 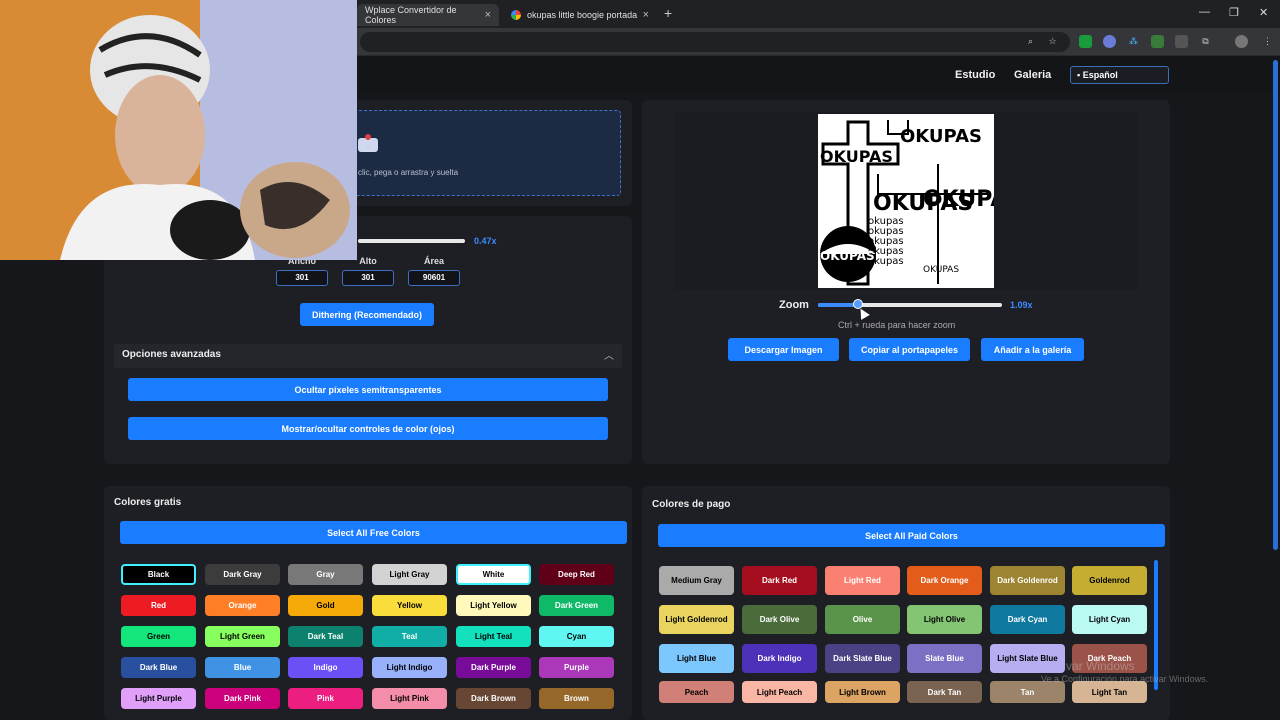 What do you see at coordinates (1027, 658) in the screenshot?
I see `paid-color-chip: Light Slate Blue` at bounding box center [1027, 658].